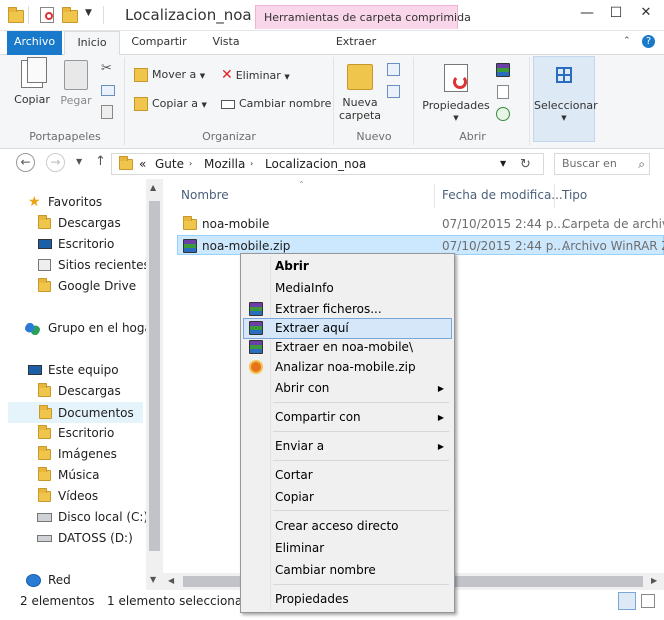 The image size is (664, 620). What do you see at coordinates (654, 580) in the screenshot?
I see `scroll-right-icon: ▶` at bounding box center [654, 580].